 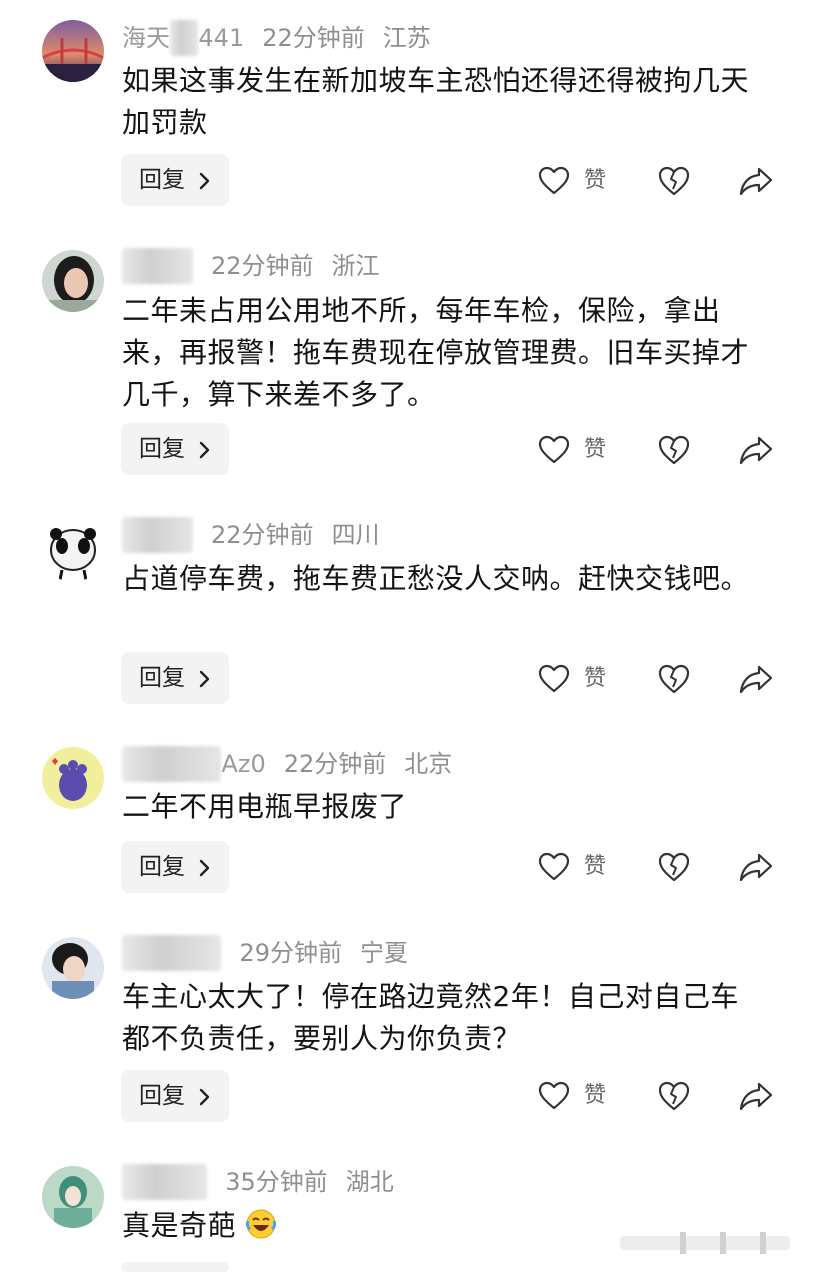 What do you see at coordinates (265, 806) in the screenshot?
I see `comment-text: 二年不用电瓶早报废了` at bounding box center [265, 806].